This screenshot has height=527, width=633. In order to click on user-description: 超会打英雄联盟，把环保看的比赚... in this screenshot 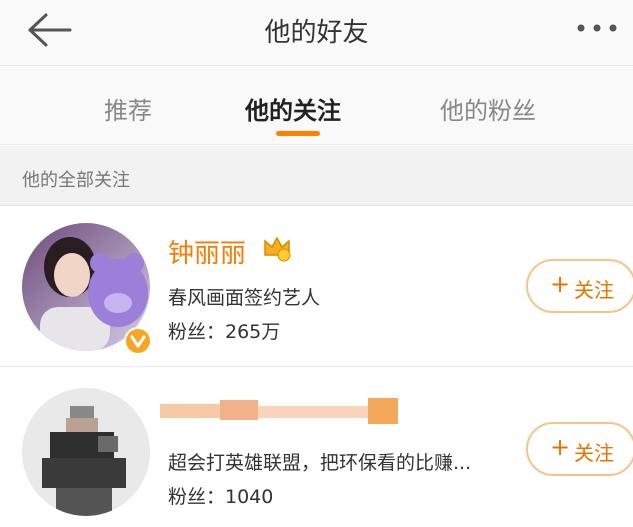, I will do `click(320, 463)`.